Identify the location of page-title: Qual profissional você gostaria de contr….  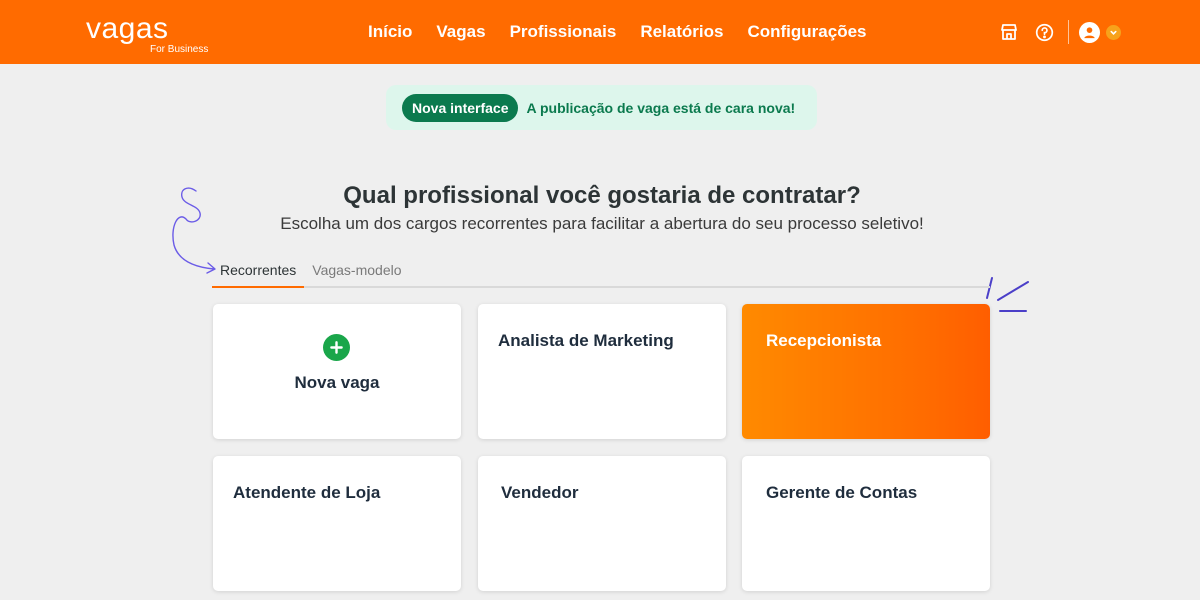
(602, 195).